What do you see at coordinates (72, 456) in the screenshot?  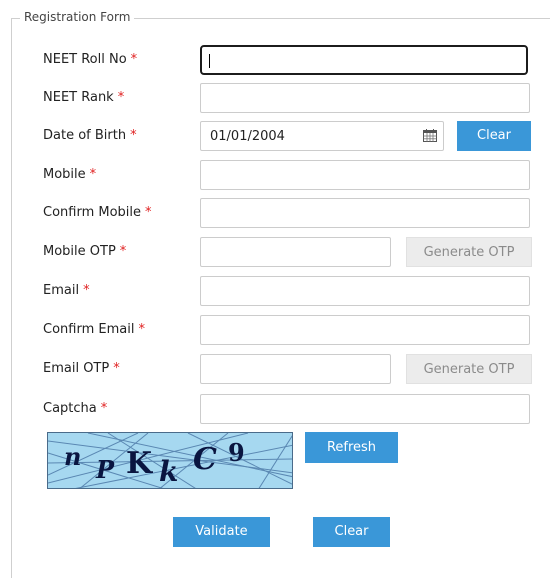 I see `captcha-char: n` at bounding box center [72, 456].